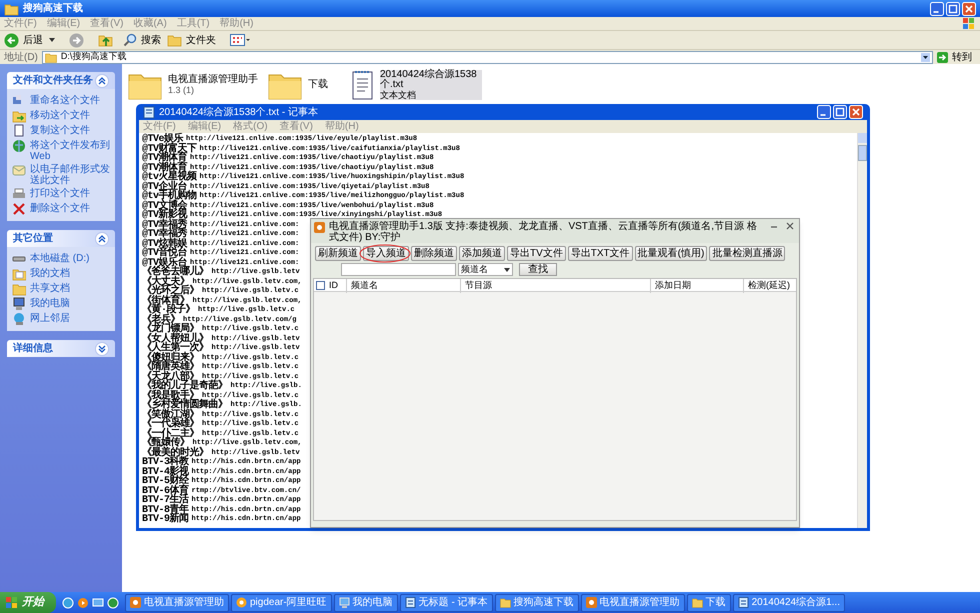  I want to click on task-link: 共享文档, so click(50, 288).